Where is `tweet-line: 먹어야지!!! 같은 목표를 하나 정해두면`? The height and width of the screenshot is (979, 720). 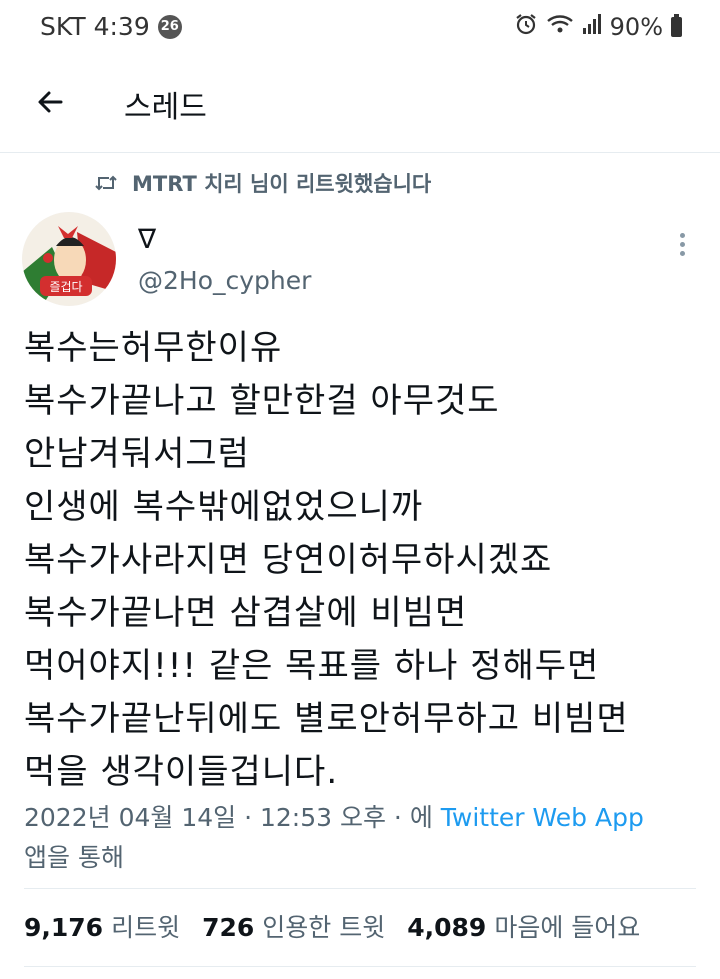 tweet-line: 먹어야지!!! 같은 목표를 하나 정해두면 is located at coordinates (312, 666).